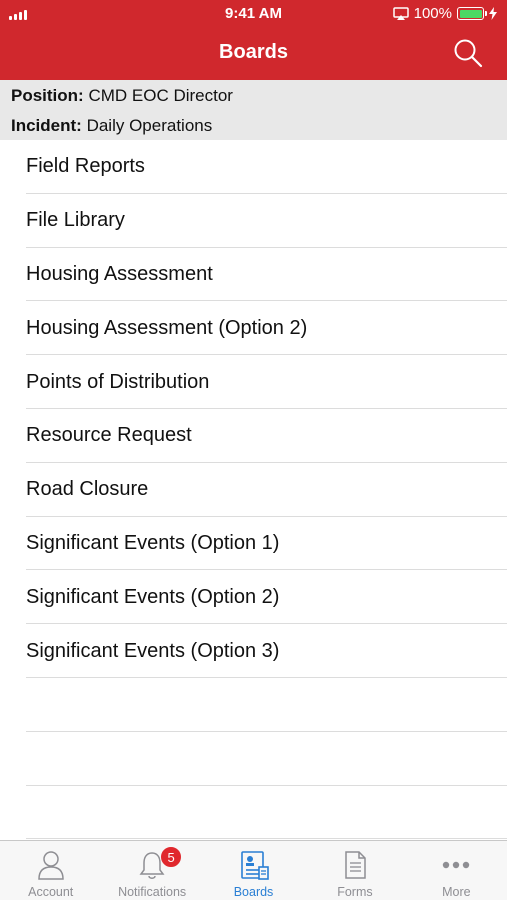 This screenshot has height=900, width=507. Describe the element at coordinates (456, 892) in the screenshot. I see `tab-label: More` at that location.